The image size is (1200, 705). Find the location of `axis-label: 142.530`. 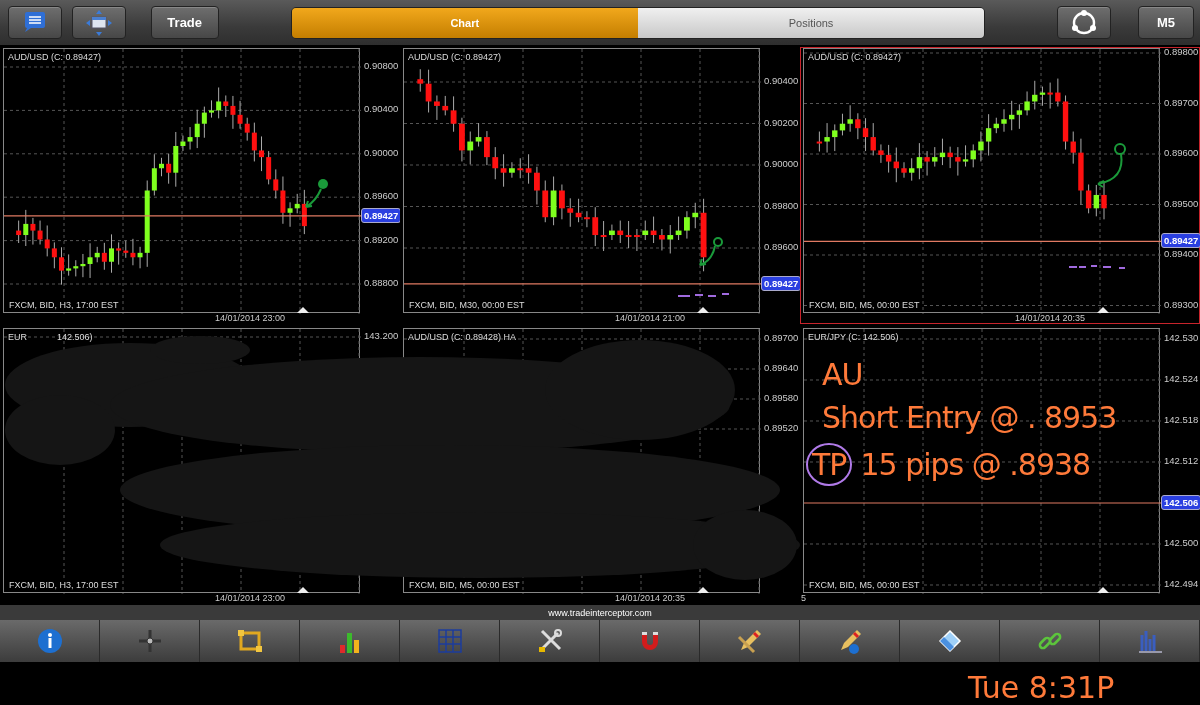

axis-label: 142.530 is located at coordinates (1181, 337).